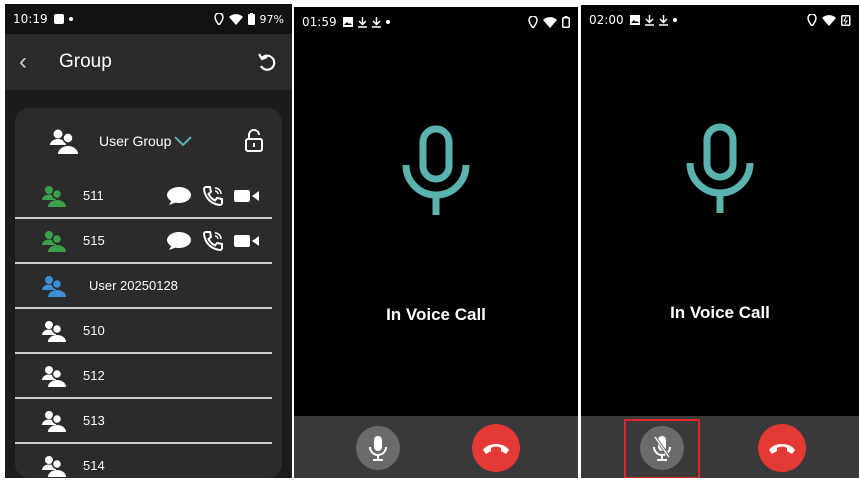 This screenshot has height=482, width=859. Describe the element at coordinates (254, 141) in the screenshot. I see `unlock-icon` at that location.